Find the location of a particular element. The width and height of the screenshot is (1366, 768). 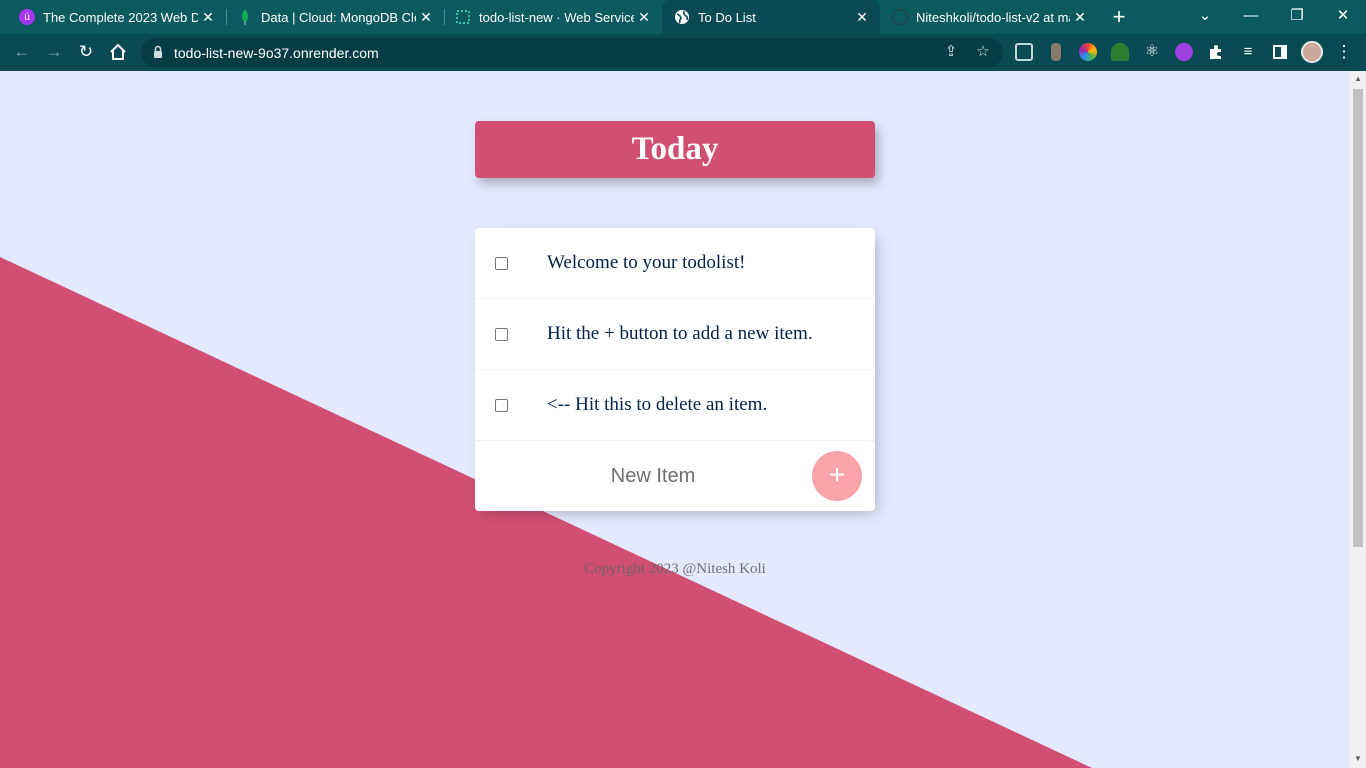

tab-github: Niteshkoli/todo-list-v2 at ma ✕ is located at coordinates (989, 17).